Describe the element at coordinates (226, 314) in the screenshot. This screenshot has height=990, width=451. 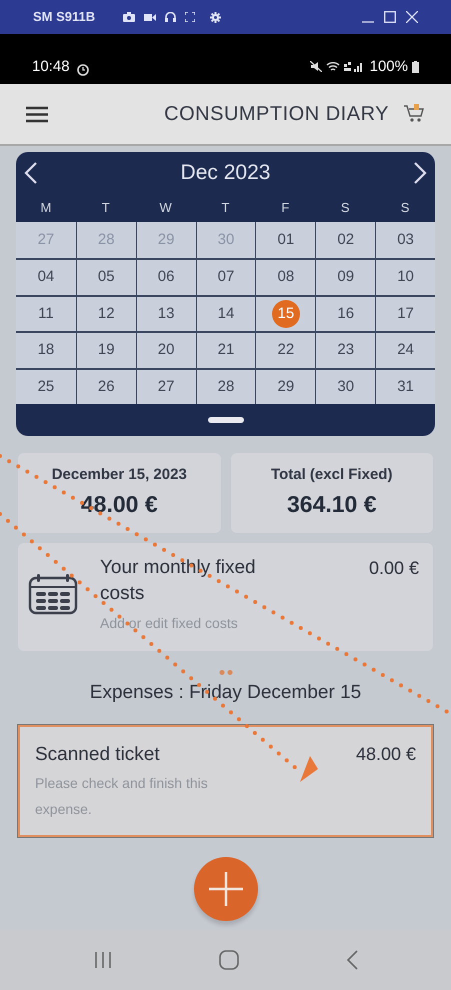
I see `calendar-day: 14` at that location.